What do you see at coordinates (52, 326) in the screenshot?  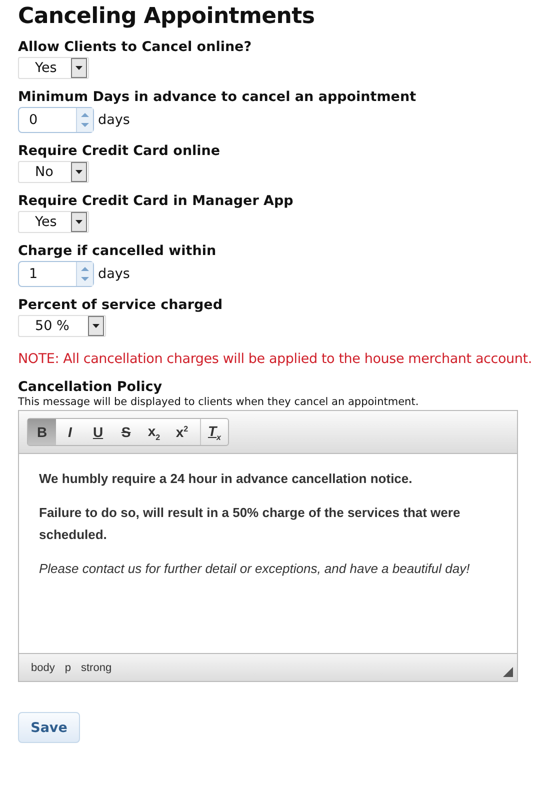 I see `dropdown-value: 50 %` at bounding box center [52, 326].